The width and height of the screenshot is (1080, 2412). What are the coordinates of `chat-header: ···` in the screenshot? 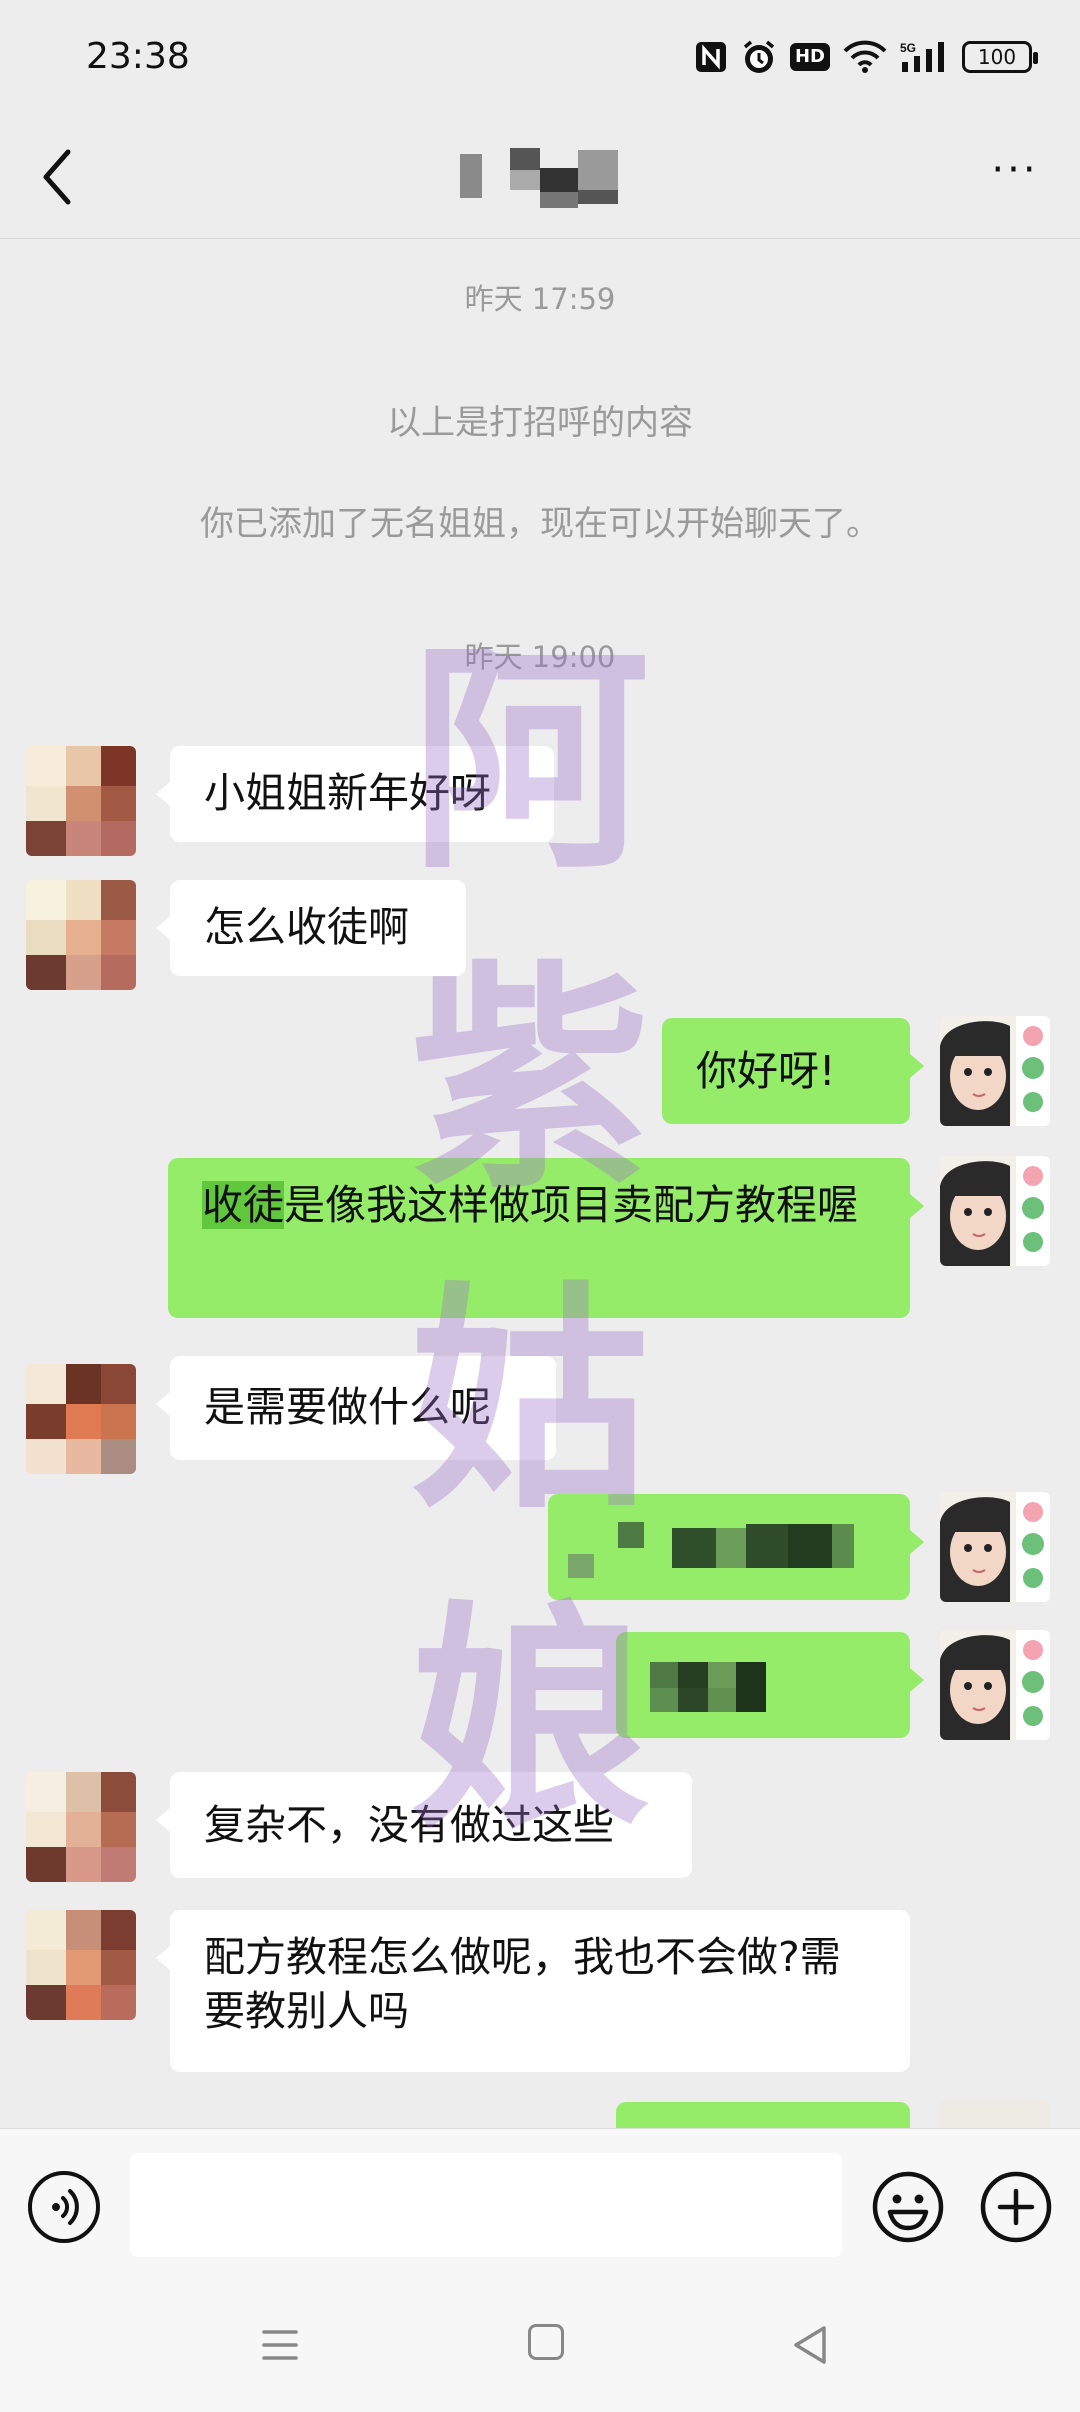 It's located at (540, 179).